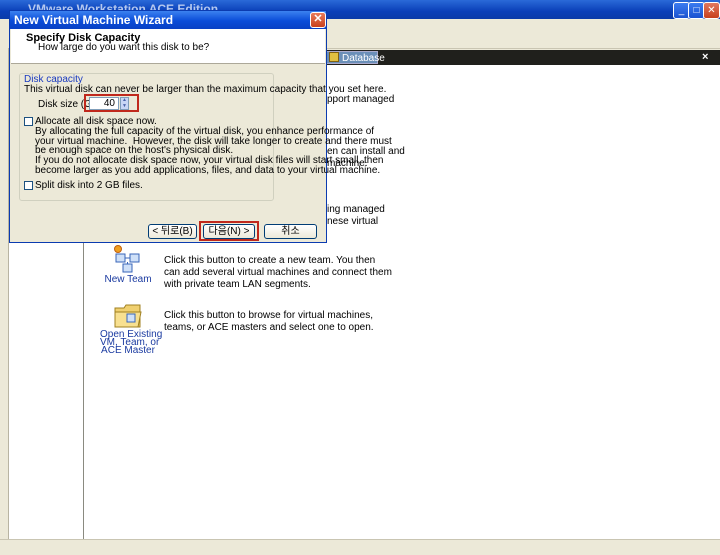 The height and width of the screenshot is (555, 720). I want to click on back-button: < 뒤로(B), so click(172, 231).